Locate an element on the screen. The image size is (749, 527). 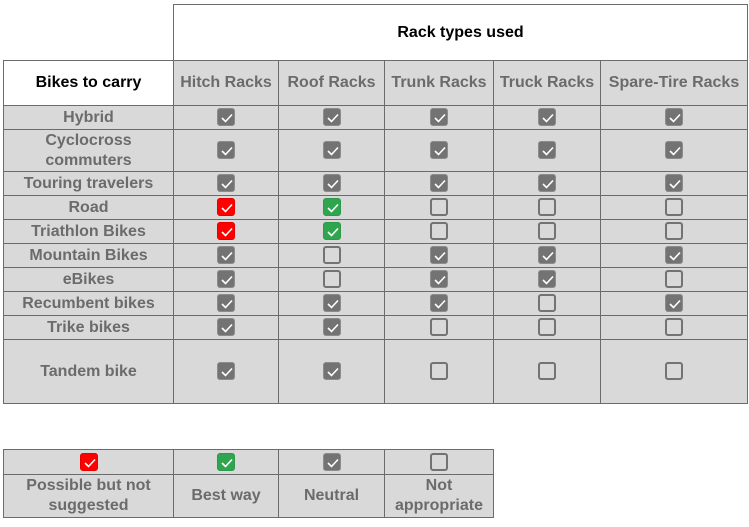
bike-name: Trike bikes is located at coordinates (88, 327).